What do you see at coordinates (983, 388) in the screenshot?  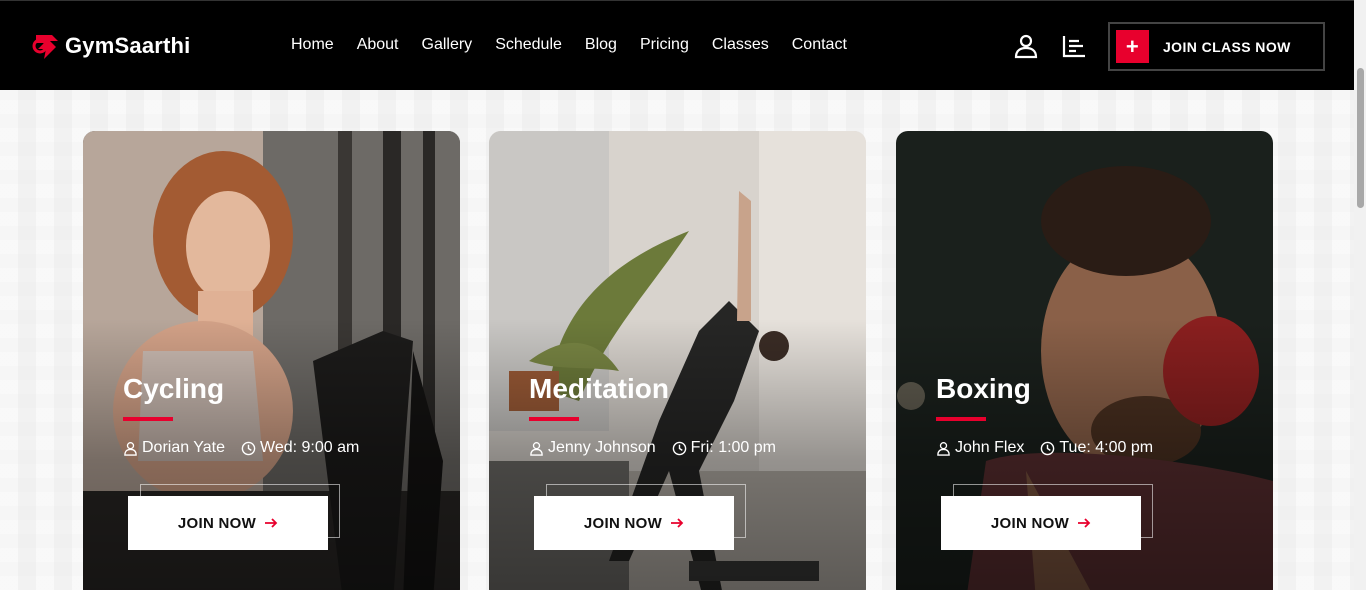 I see `class-title: Boxing` at bounding box center [983, 388].